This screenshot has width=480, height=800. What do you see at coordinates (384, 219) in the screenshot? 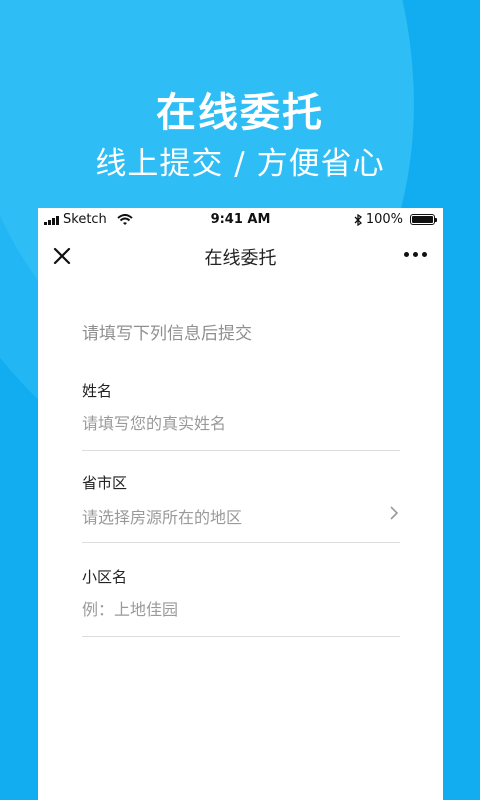
I see `battery-percent: 100%` at bounding box center [384, 219].